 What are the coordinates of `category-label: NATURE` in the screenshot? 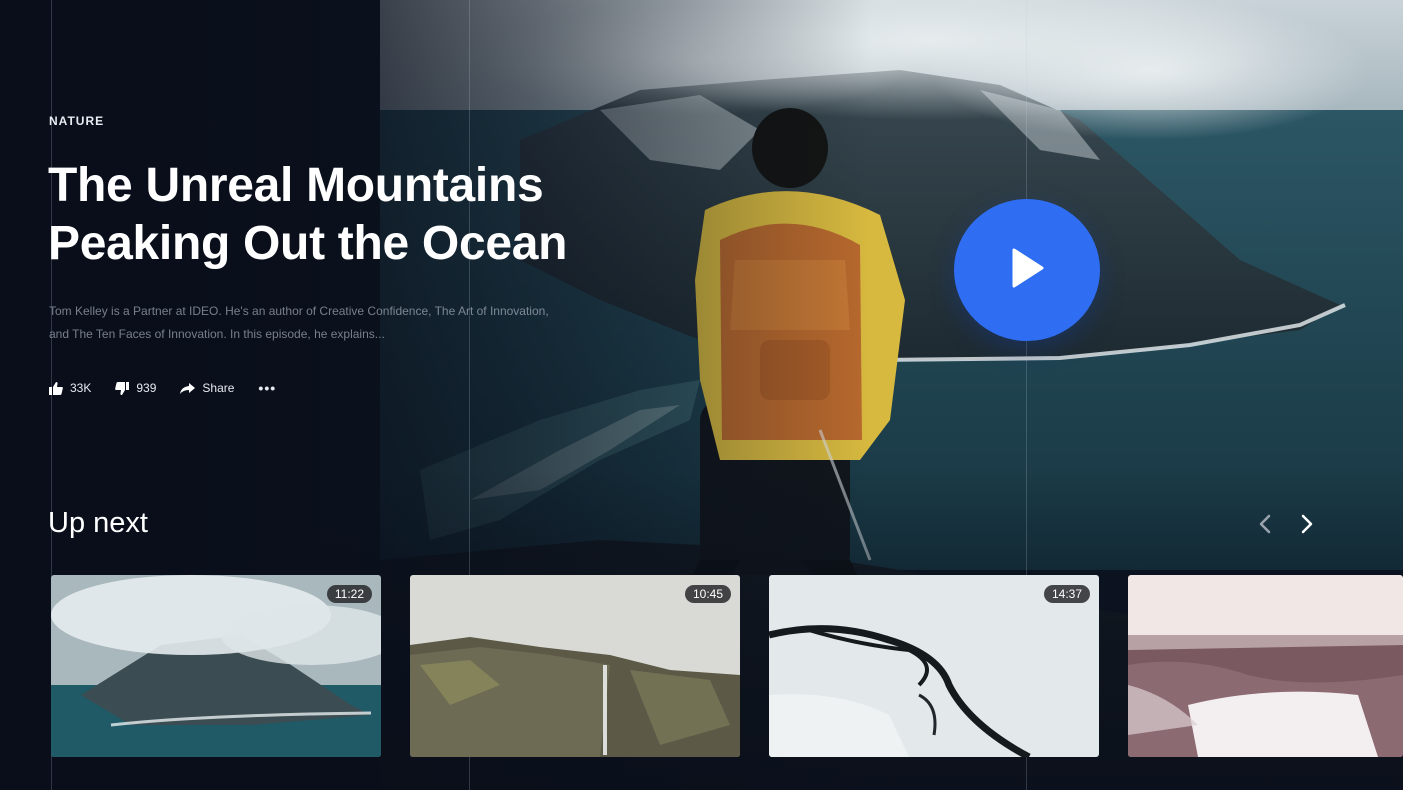 It's located at (77, 121).